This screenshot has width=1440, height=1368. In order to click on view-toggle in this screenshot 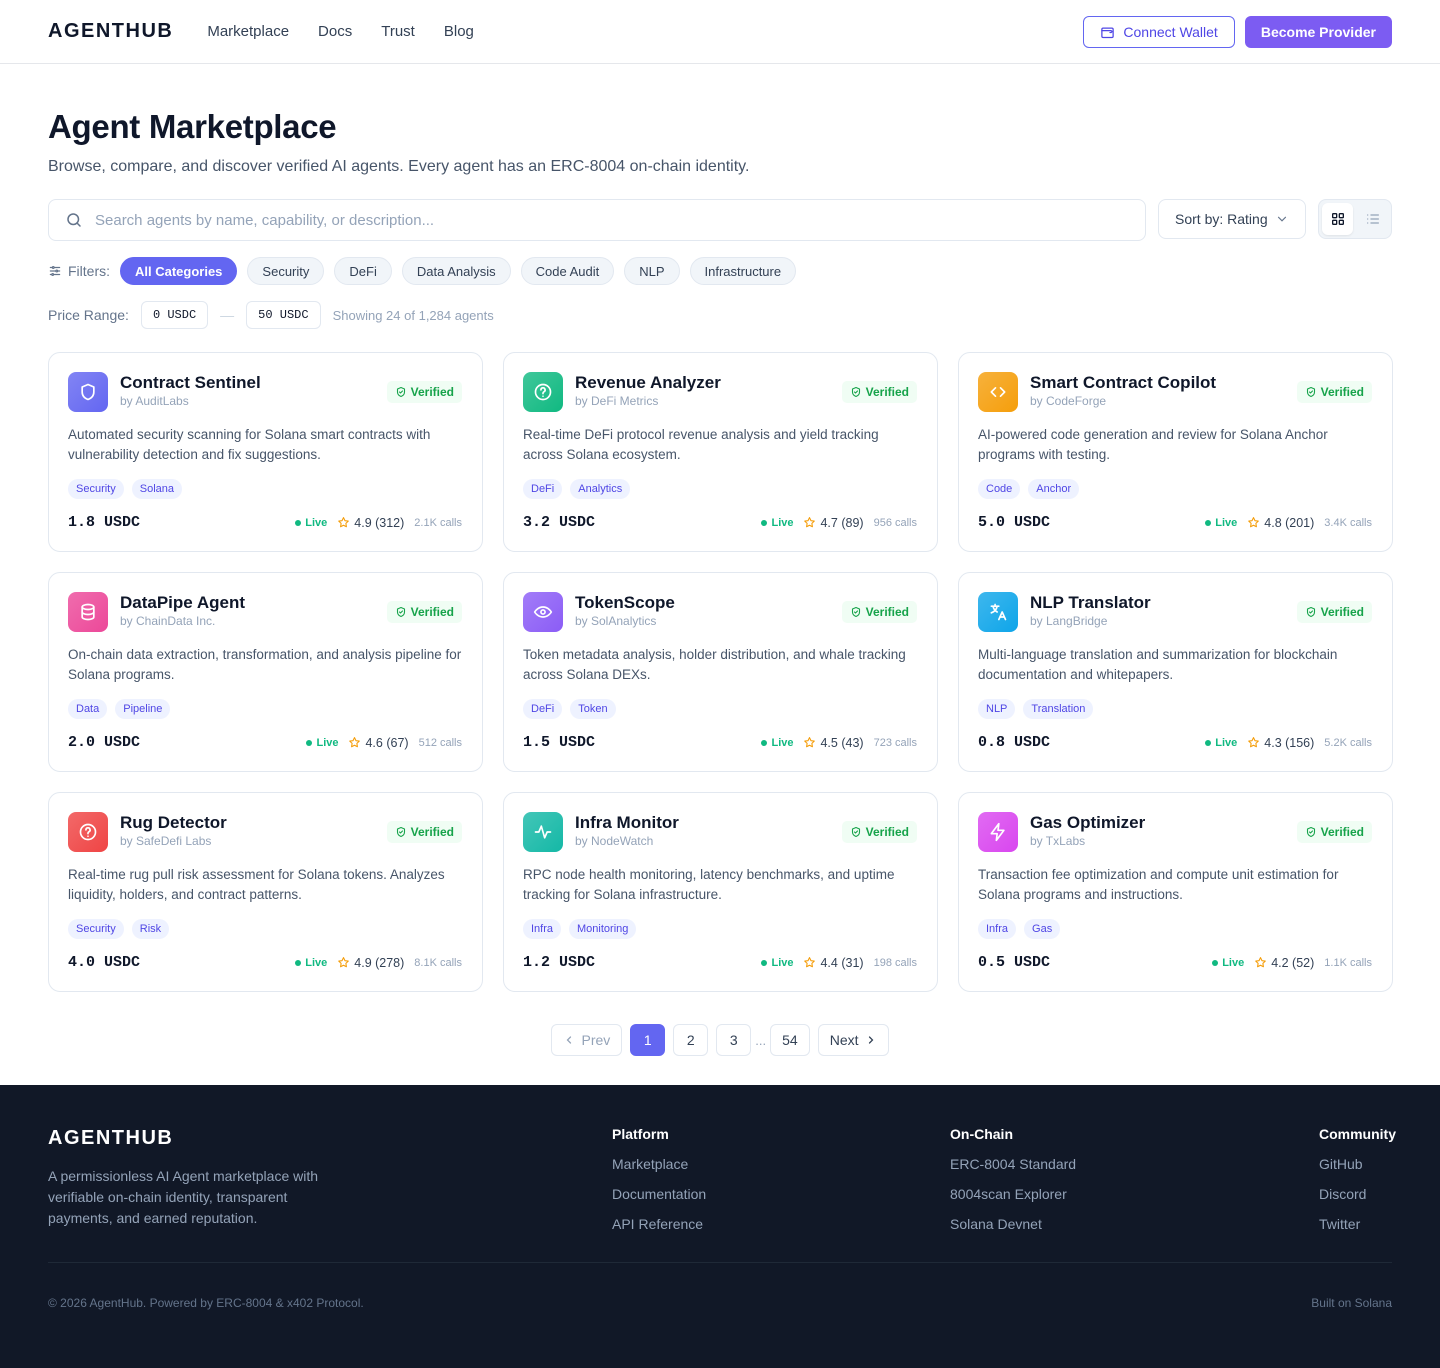, I will do `click(1355, 219)`.